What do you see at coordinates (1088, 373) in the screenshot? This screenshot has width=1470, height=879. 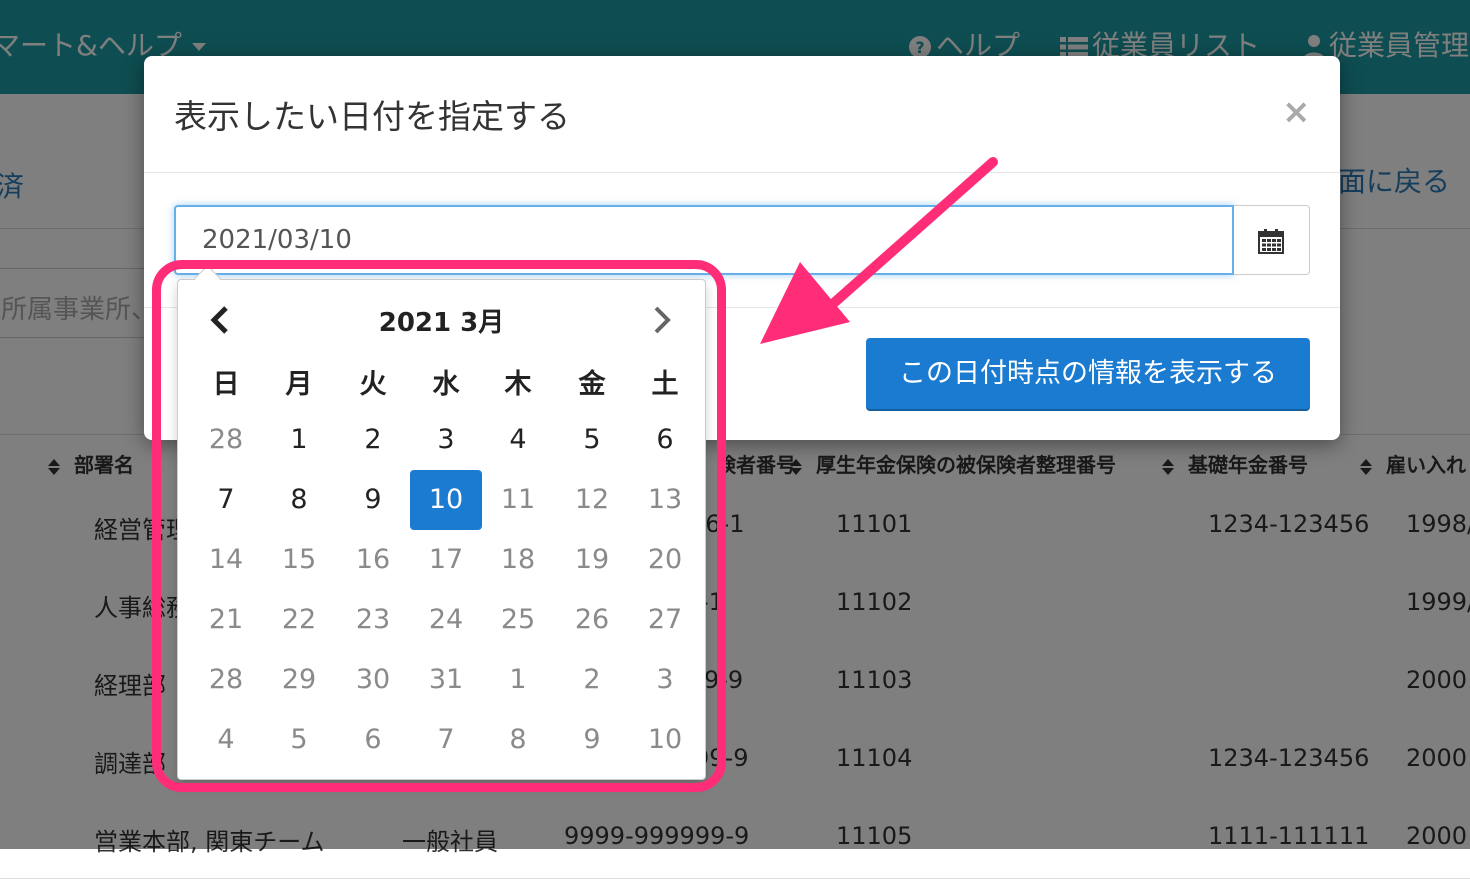 I see `show-info-button: この日付時点の情報を表示する` at bounding box center [1088, 373].